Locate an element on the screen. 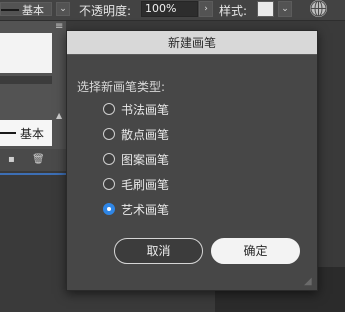 This screenshot has height=312, width=345. new-brush-icon: ▪ is located at coordinates (13, 160).